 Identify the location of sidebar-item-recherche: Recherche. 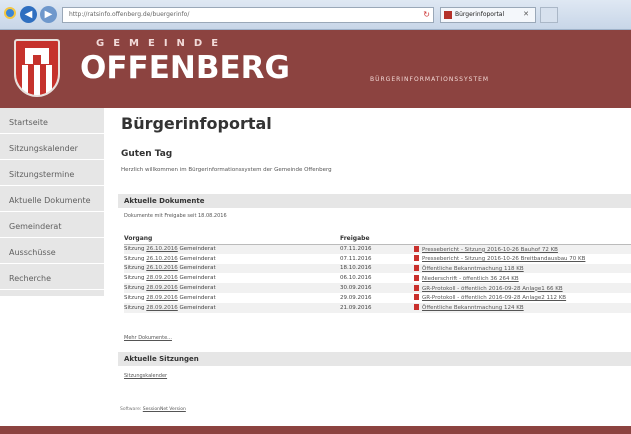
(52, 277).